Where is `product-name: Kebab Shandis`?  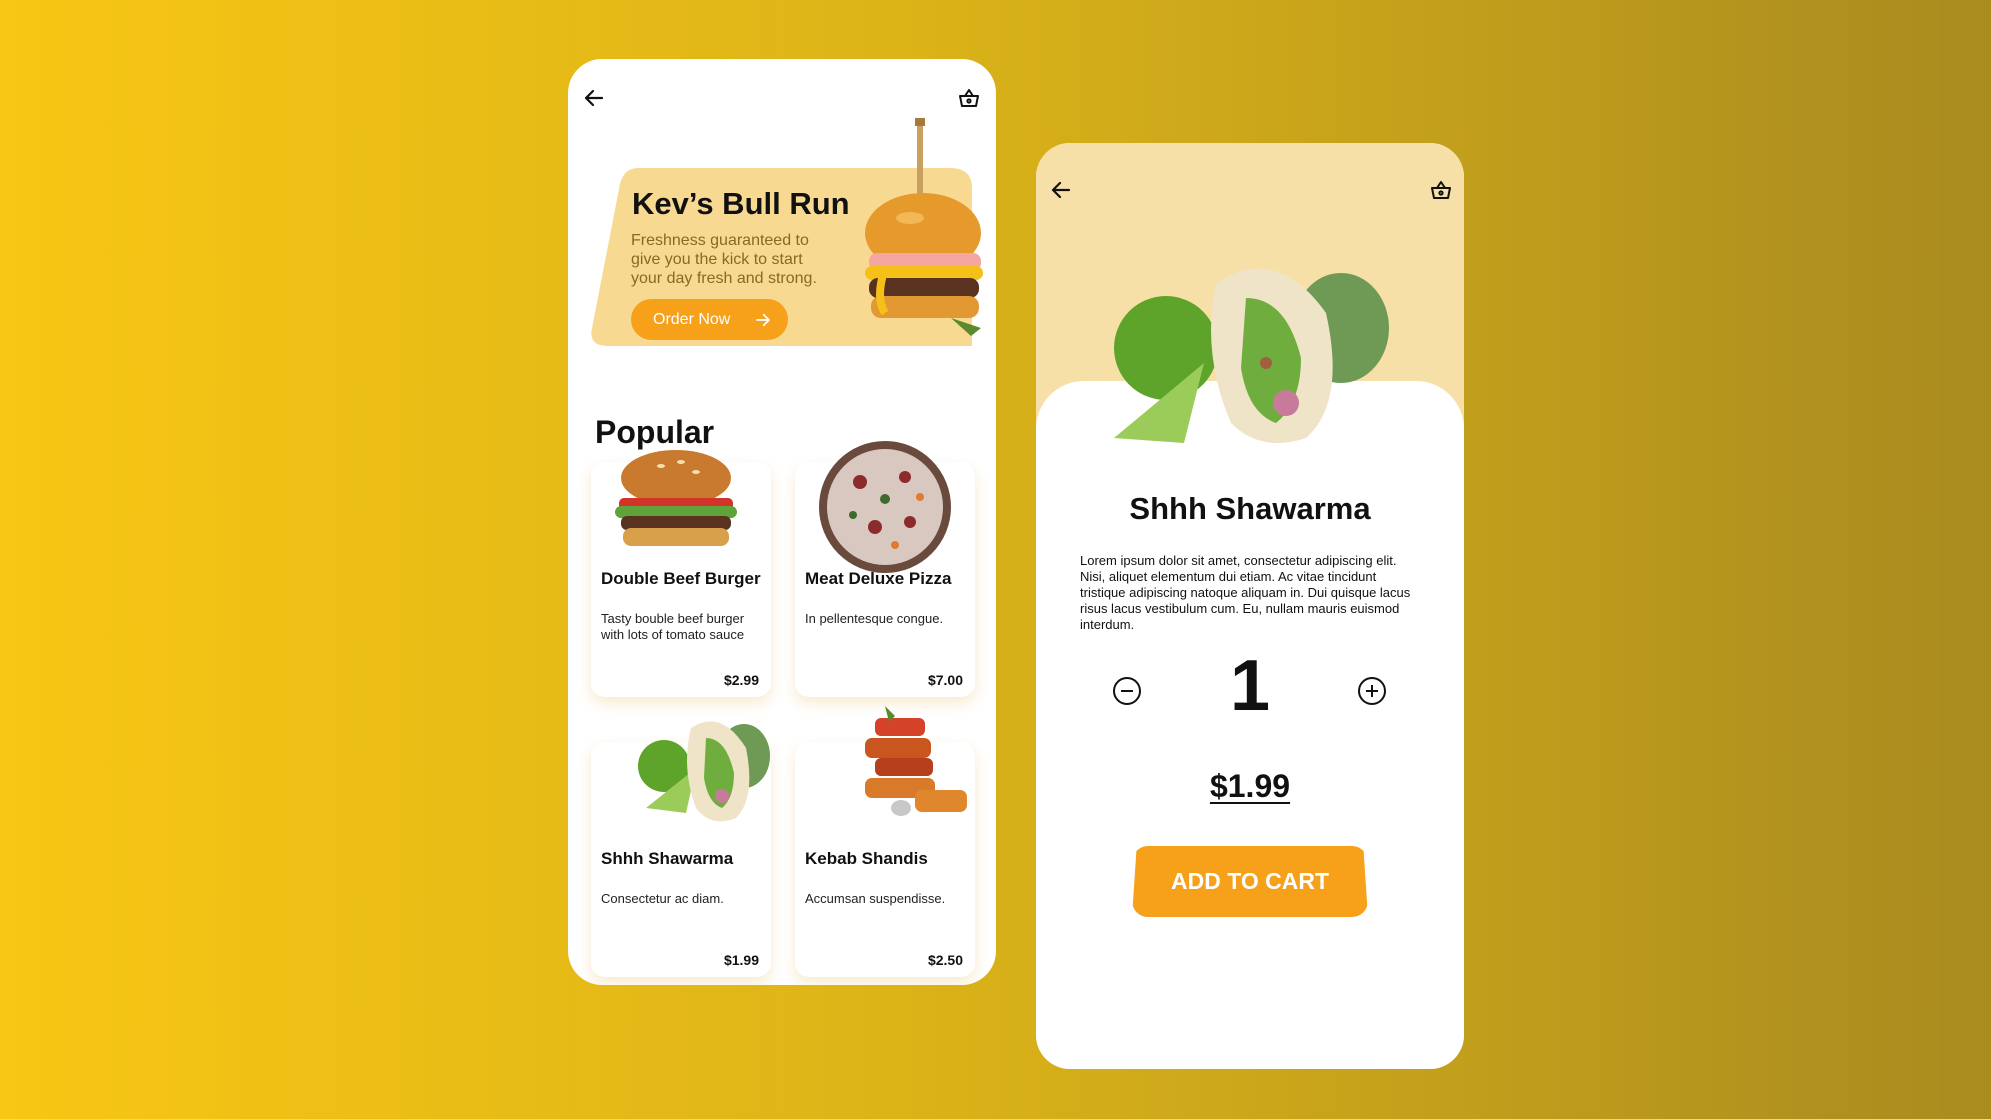
product-name: Kebab Shandis is located at coordinates (866, 858).